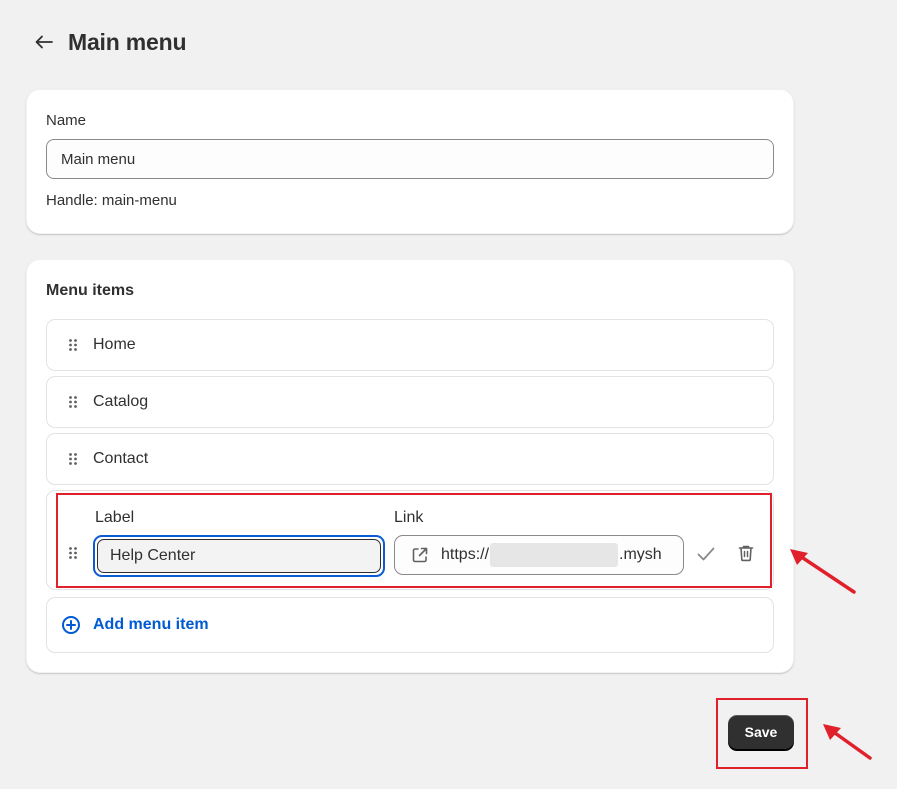  I want to click on redacted-domain, so click(554, 555).